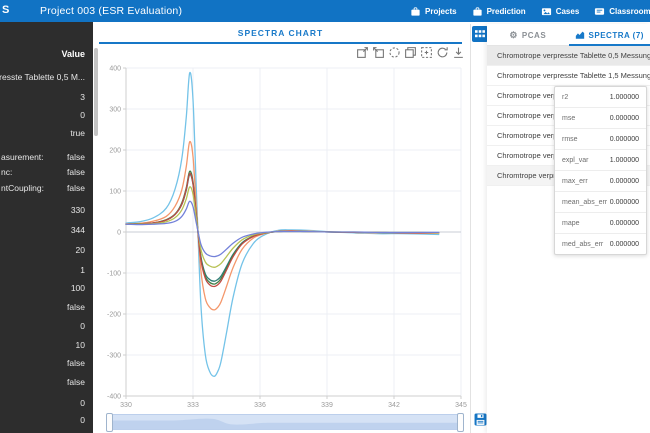 Image resolution: width=650 pixels, height=433 pixels. What do you see at coordinates (46, 288) in the screenshot?
I see `sidebar-row: 100` at bounding box center [46, 288].